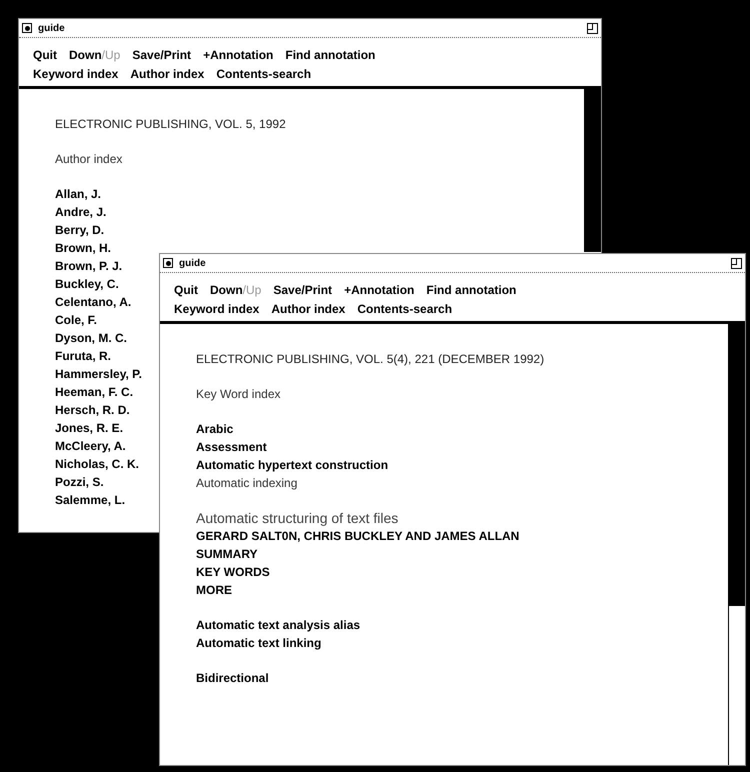  What do you see at coordinates (94, 392) in the screenshot?
I see `index-entry-link: Heeman, F. C.` at bounding box center [94, 392].